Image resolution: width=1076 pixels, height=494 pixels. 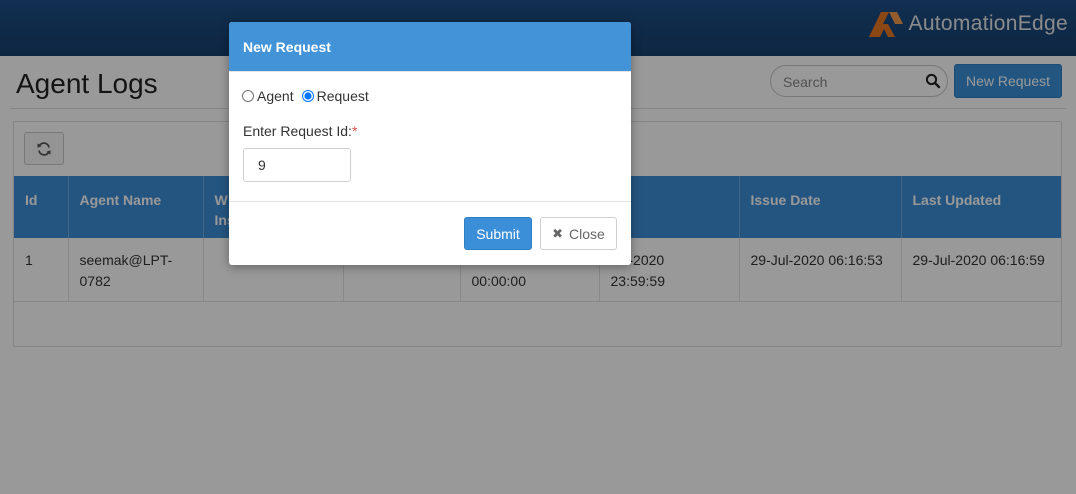 I want to click on required-marker: *, so click(x=354, y=131).